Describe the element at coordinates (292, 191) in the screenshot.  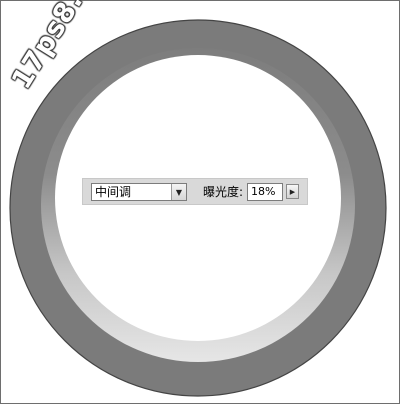
I see `triangle-right-icon: ▶` at that location.